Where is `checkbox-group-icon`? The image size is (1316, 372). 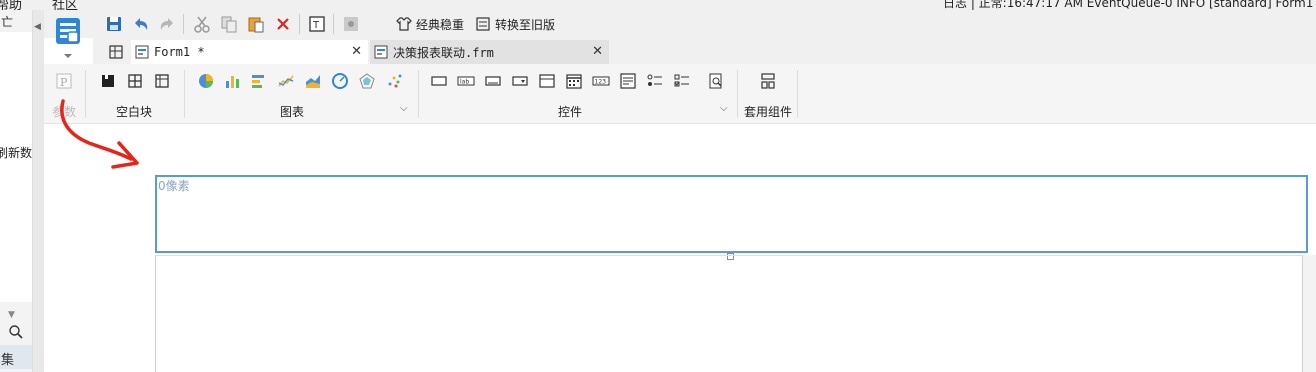 checkbox-group-icon is located at coordinates (682, 81).